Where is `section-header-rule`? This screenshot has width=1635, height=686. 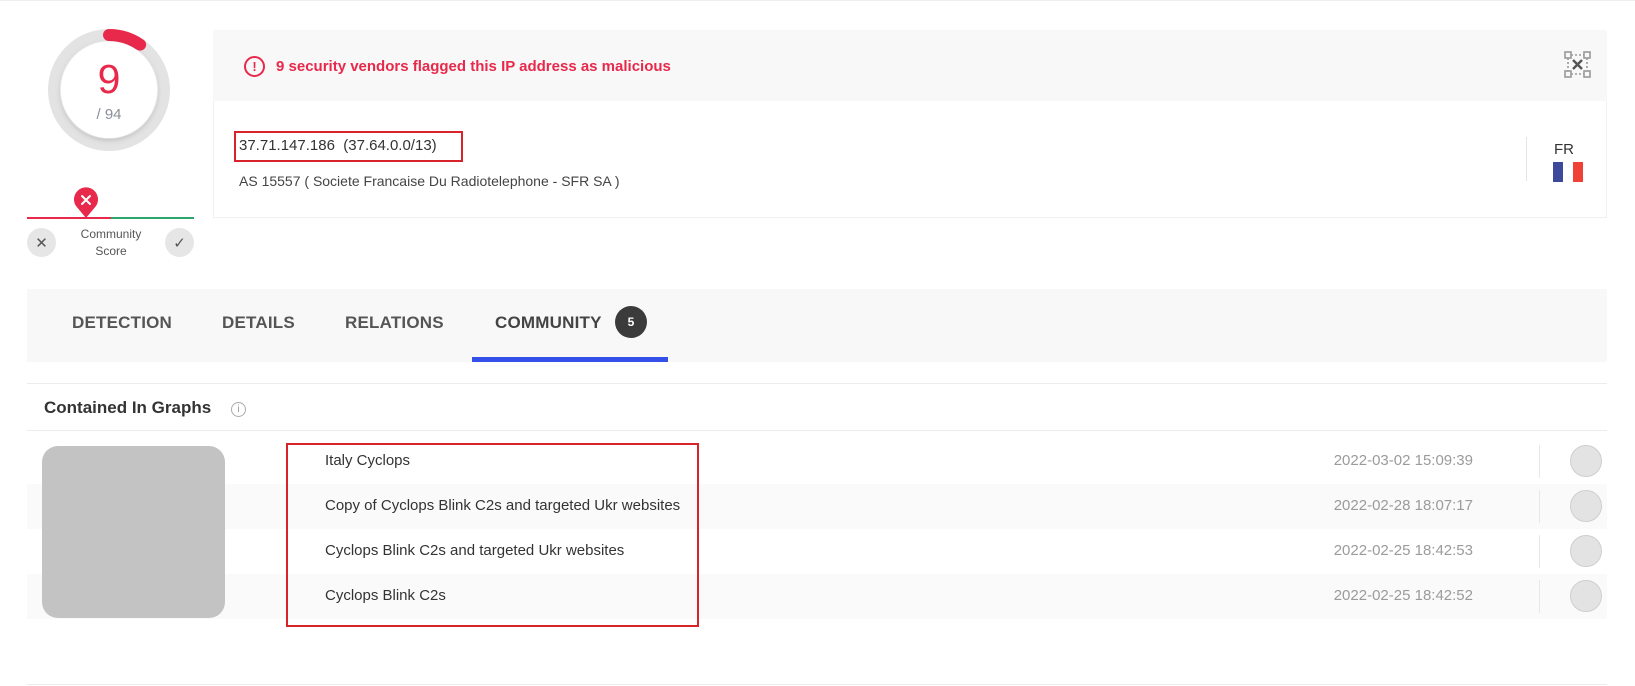 section-header-rule is located at coordinates (817, 430).